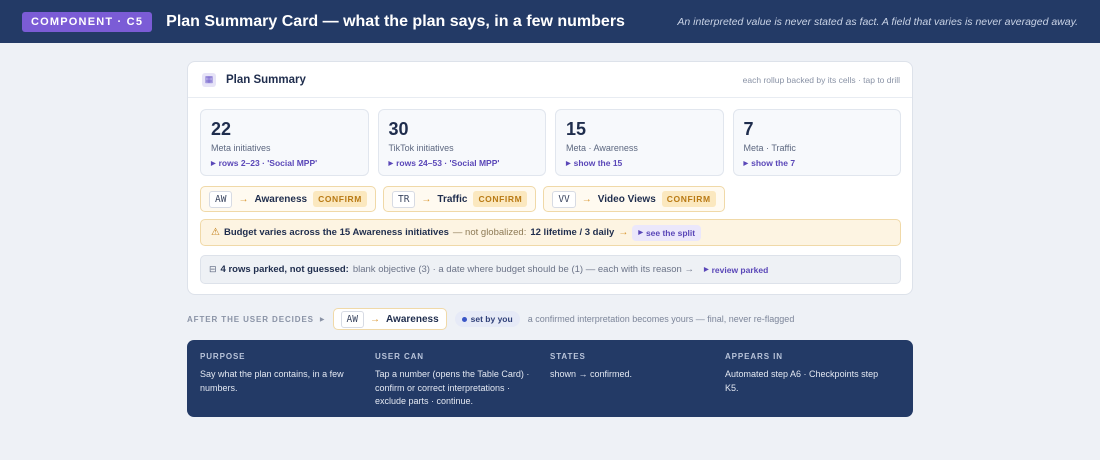  I want to click on stat-label: TikTok initiatives, so click(421, 148).